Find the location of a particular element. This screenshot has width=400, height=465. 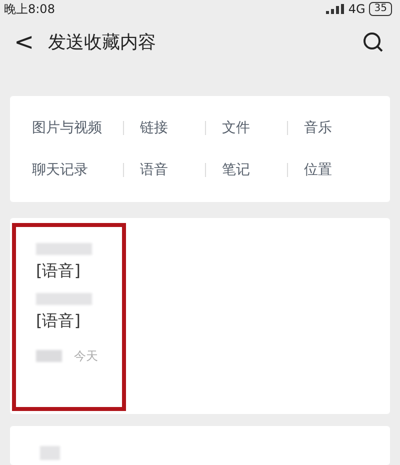

network-label: 4G is located at coordinates (357, 9).